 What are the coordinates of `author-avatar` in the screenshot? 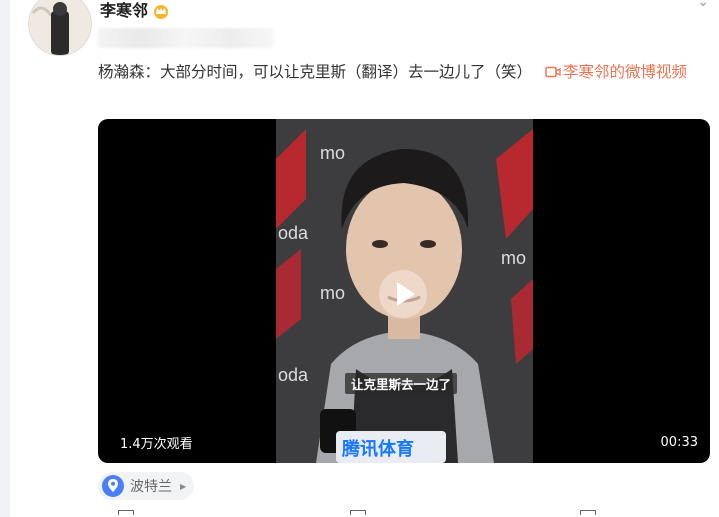 It's located at (60, 28).